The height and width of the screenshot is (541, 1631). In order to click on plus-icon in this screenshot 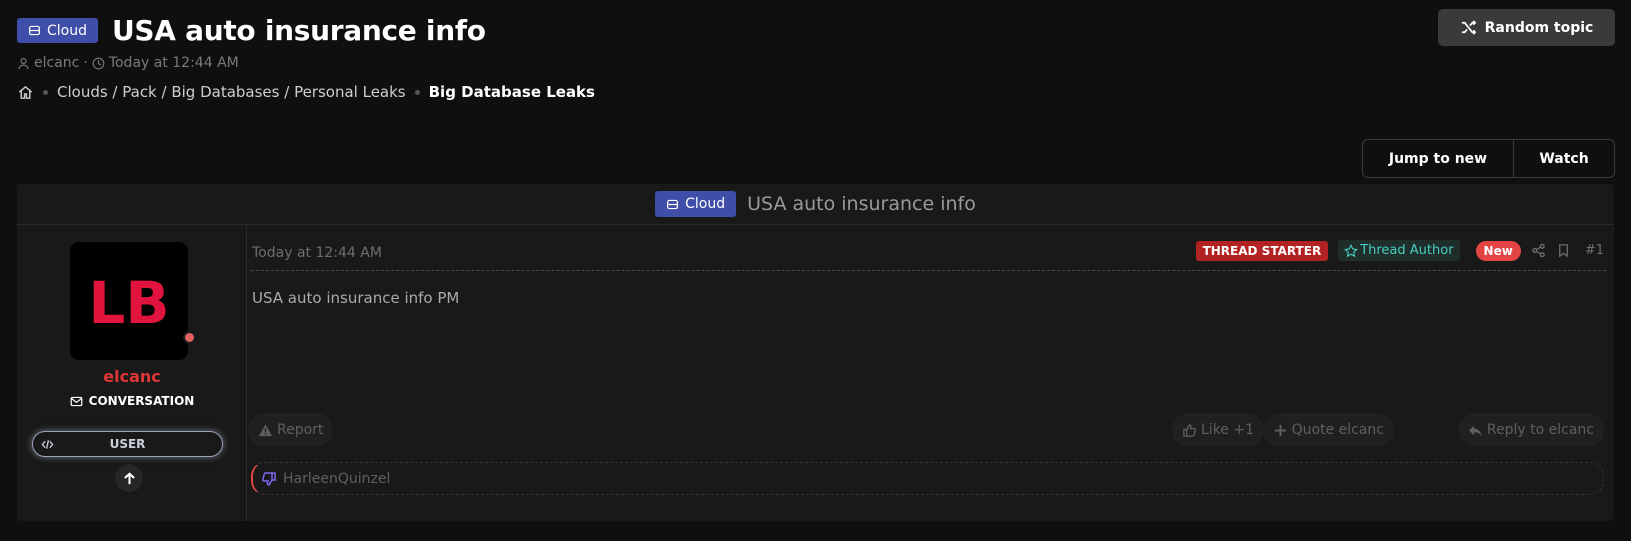, I will do `click(1280, 430)`.